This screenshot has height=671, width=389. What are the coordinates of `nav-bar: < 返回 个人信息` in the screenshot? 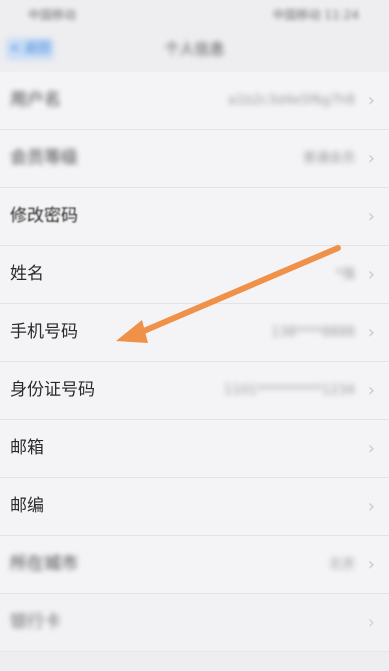 It's located at (194, 49).